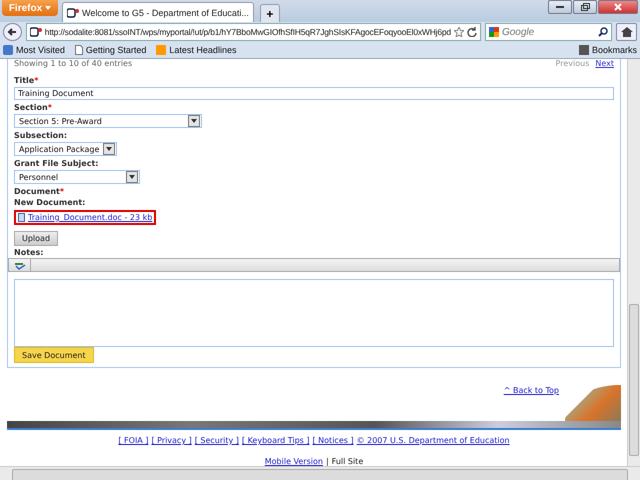  What do you see at coordinates (108, 121) in the screenshot?
I see `dropdown: Section 5: Pre-Award` at bounding box center [108, 121].